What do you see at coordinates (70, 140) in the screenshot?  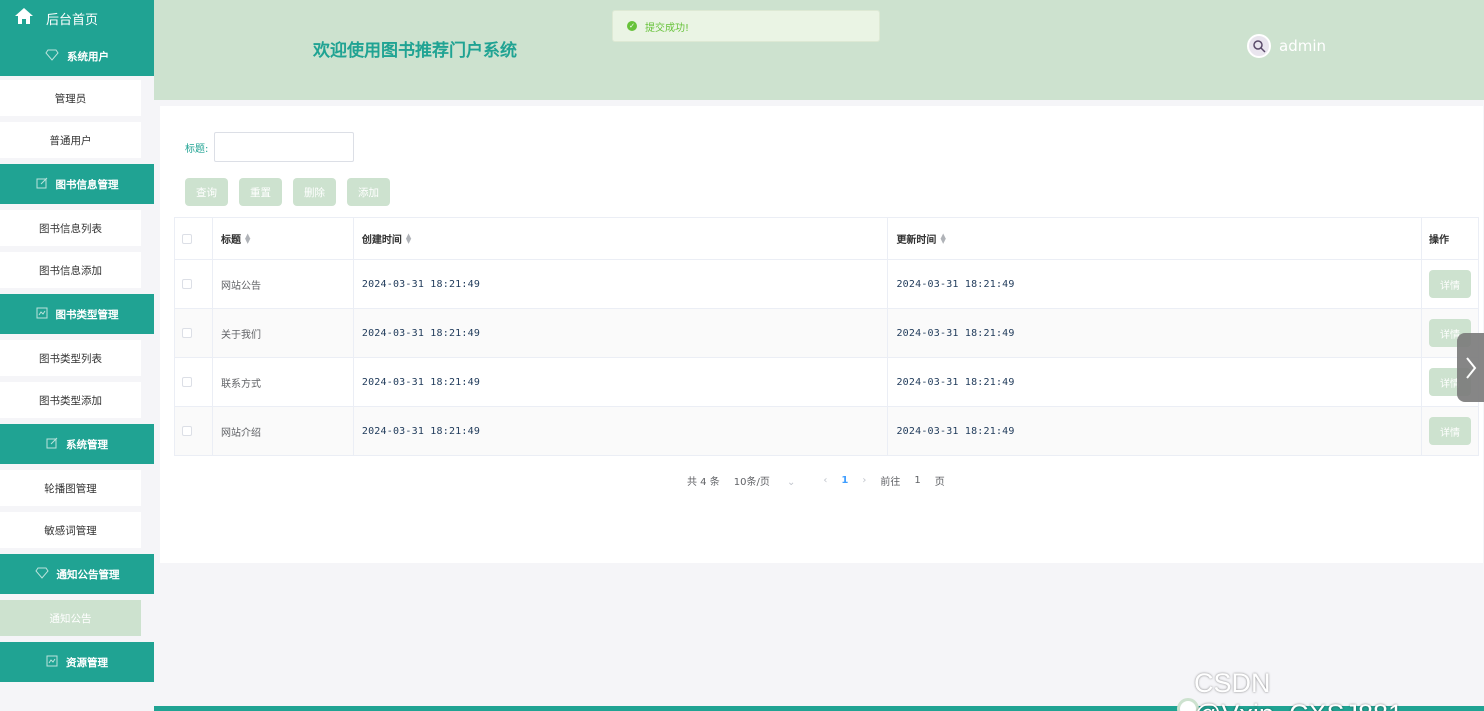 I see `sidebar-item-users: 普通用户` at bounding box center [70, 140].